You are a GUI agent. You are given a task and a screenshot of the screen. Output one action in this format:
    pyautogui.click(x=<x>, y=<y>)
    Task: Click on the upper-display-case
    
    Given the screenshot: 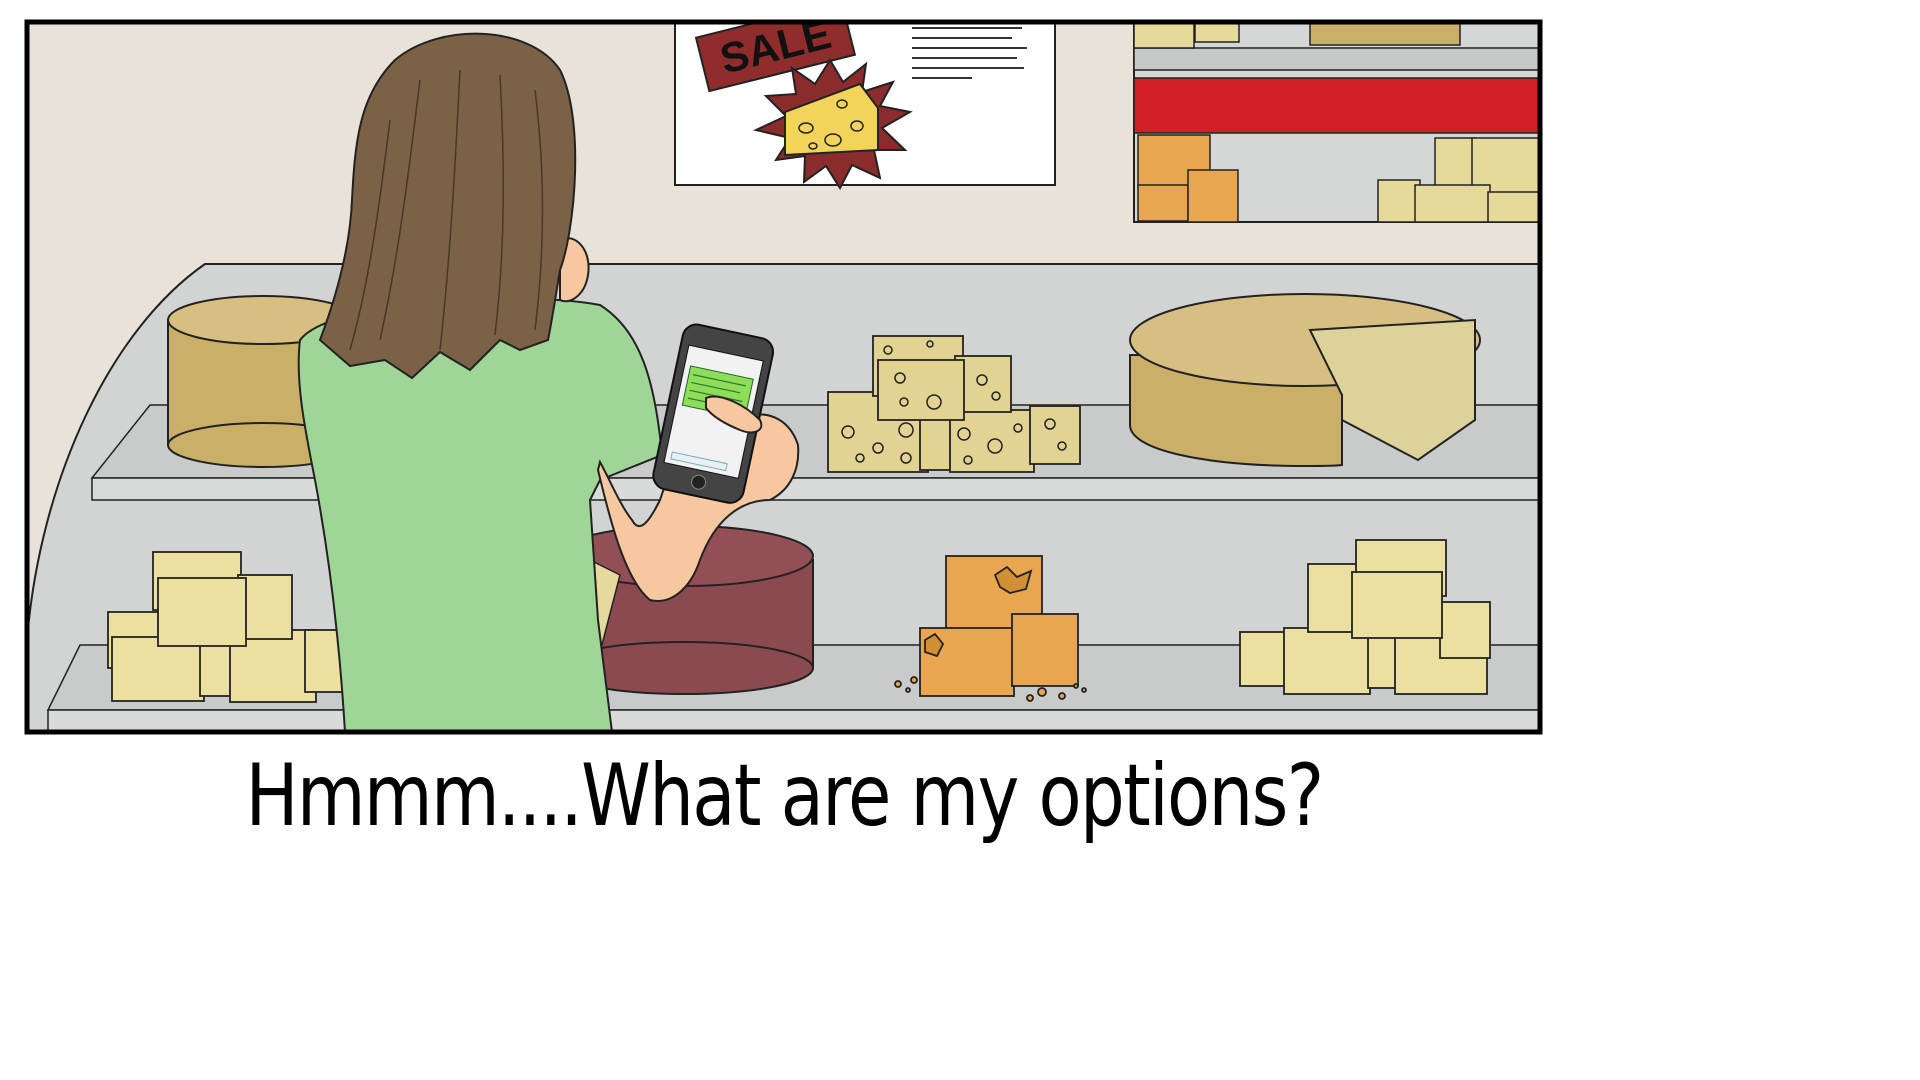 What is the action you would take?
    pyautogui.click(x=1336, y=122)
    